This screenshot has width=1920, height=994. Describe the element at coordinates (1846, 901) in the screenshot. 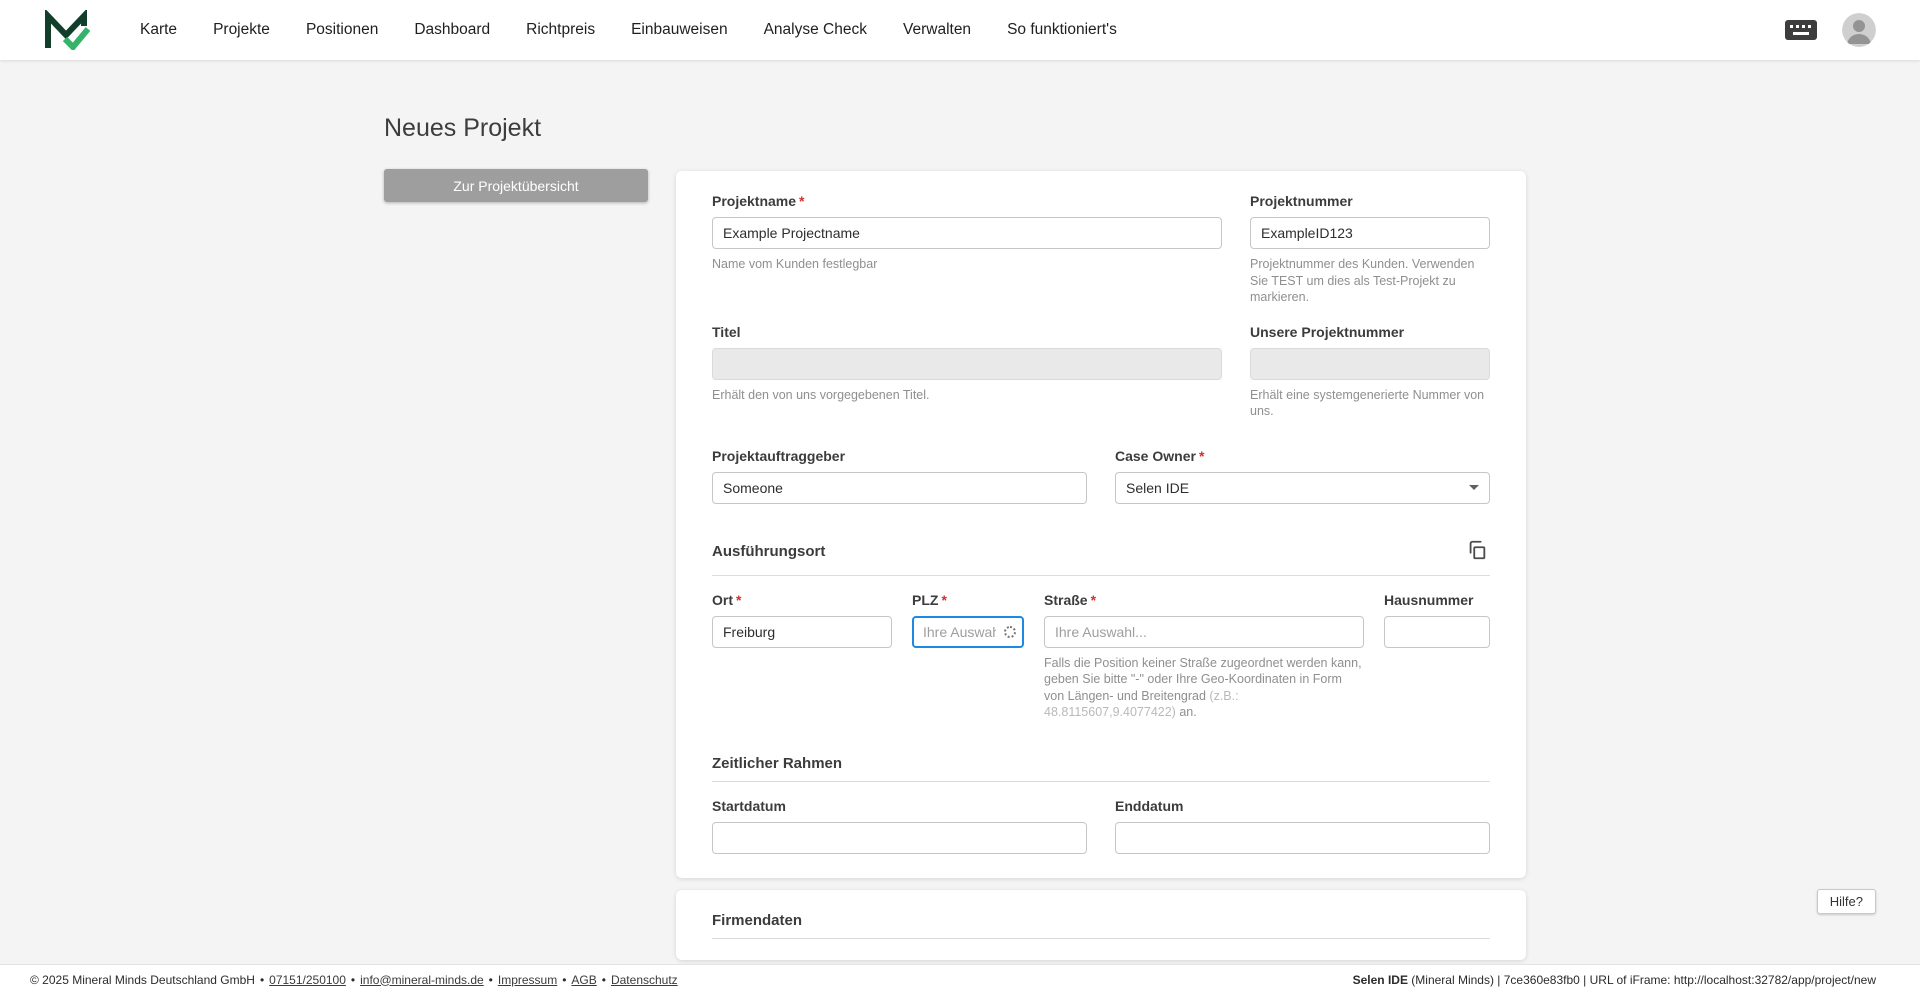

I see `help-button: Hilfe?` at that location.